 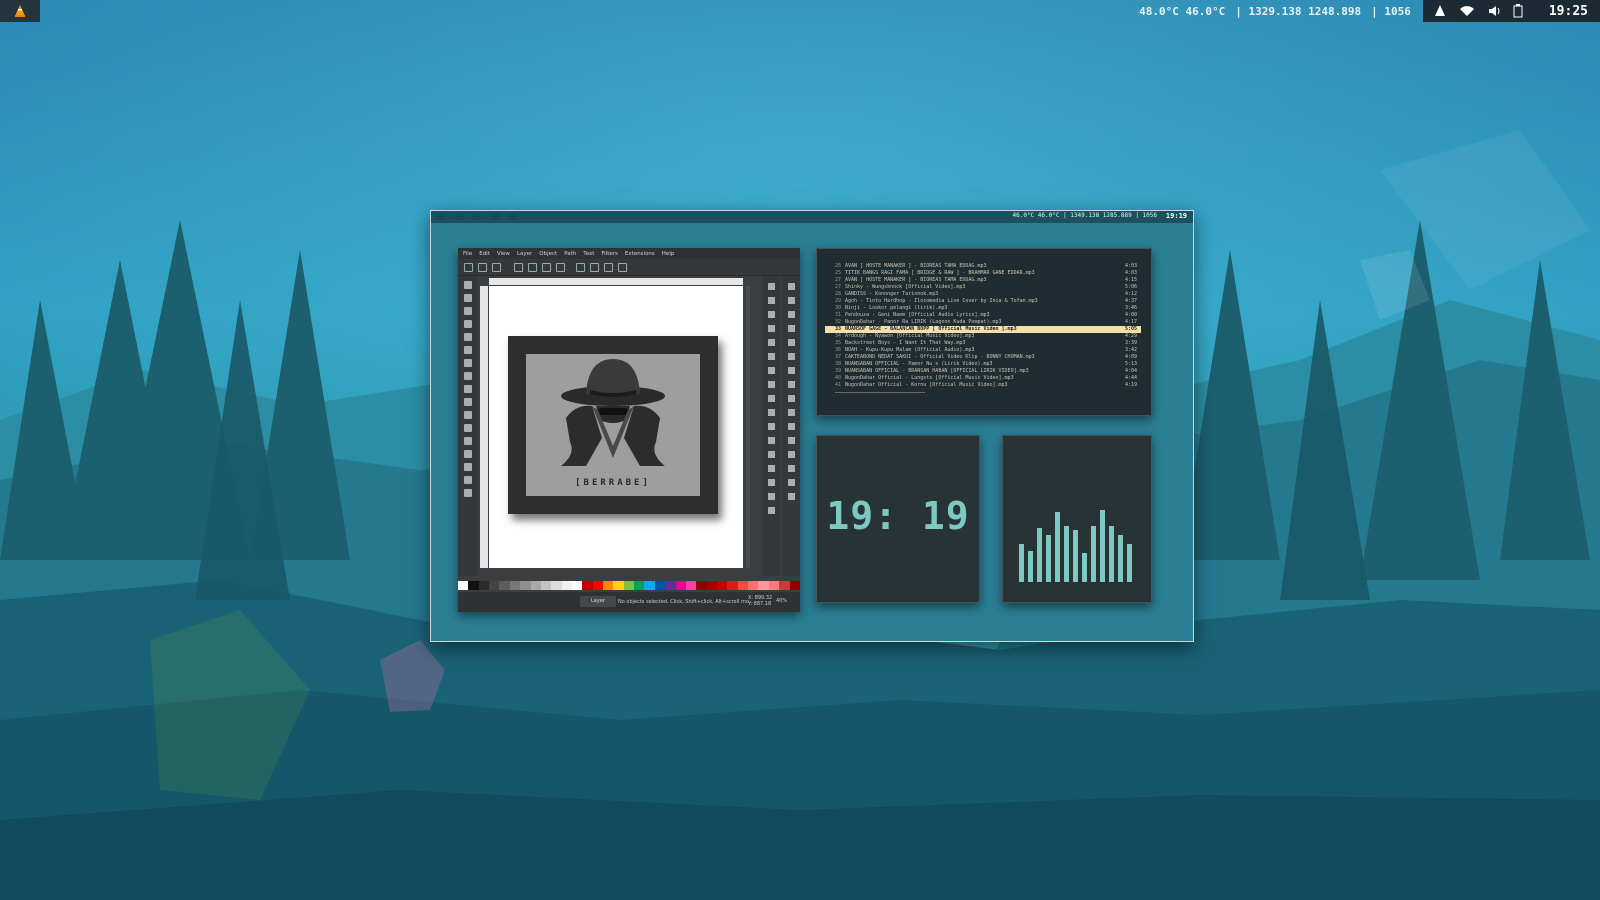 I want to click on battery-icon, so click(x=1518, y=11).